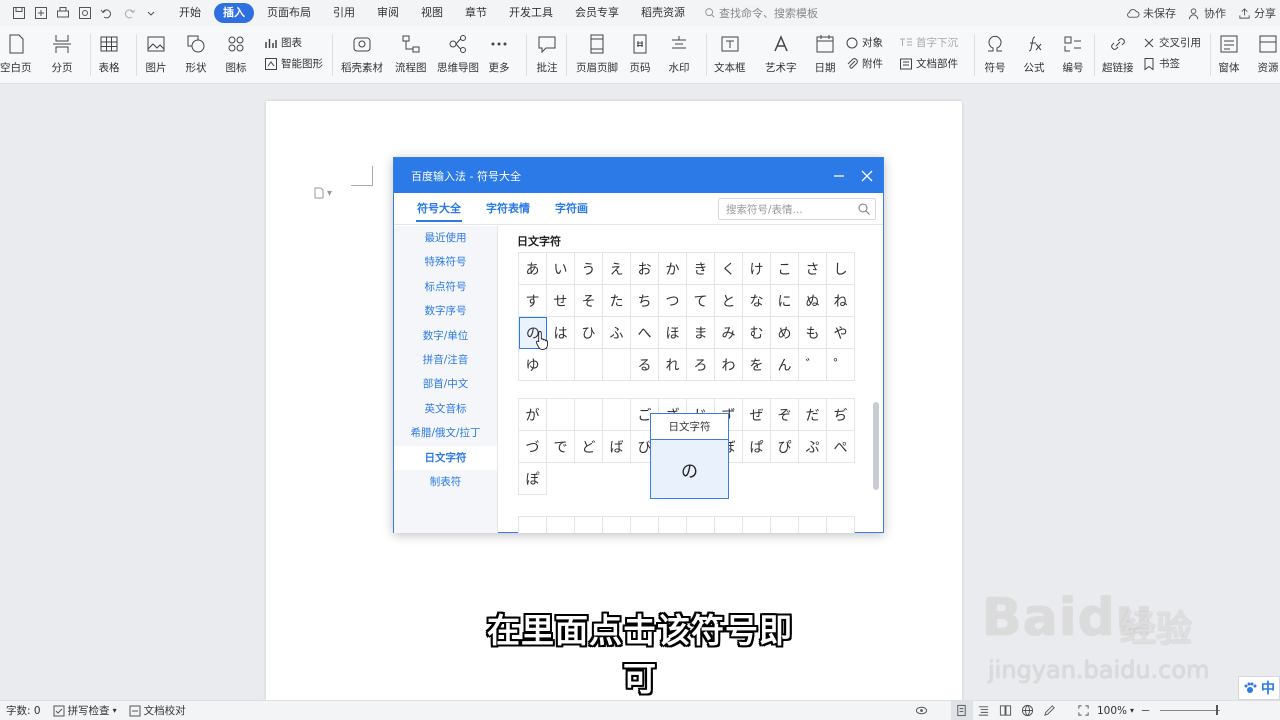  Describe the element at coordinates (813, 333) in the screenshot. I see `symbol-cell: も` at that location.